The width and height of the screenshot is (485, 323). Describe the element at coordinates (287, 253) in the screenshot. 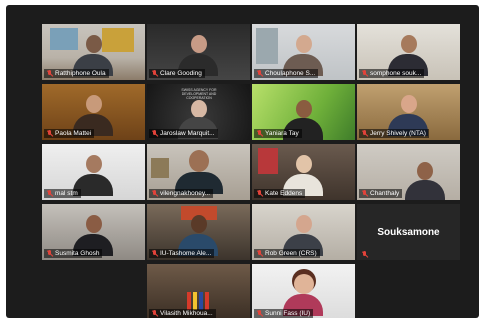

I see `participant-name-label: Rob Green (CRS)` at that location.